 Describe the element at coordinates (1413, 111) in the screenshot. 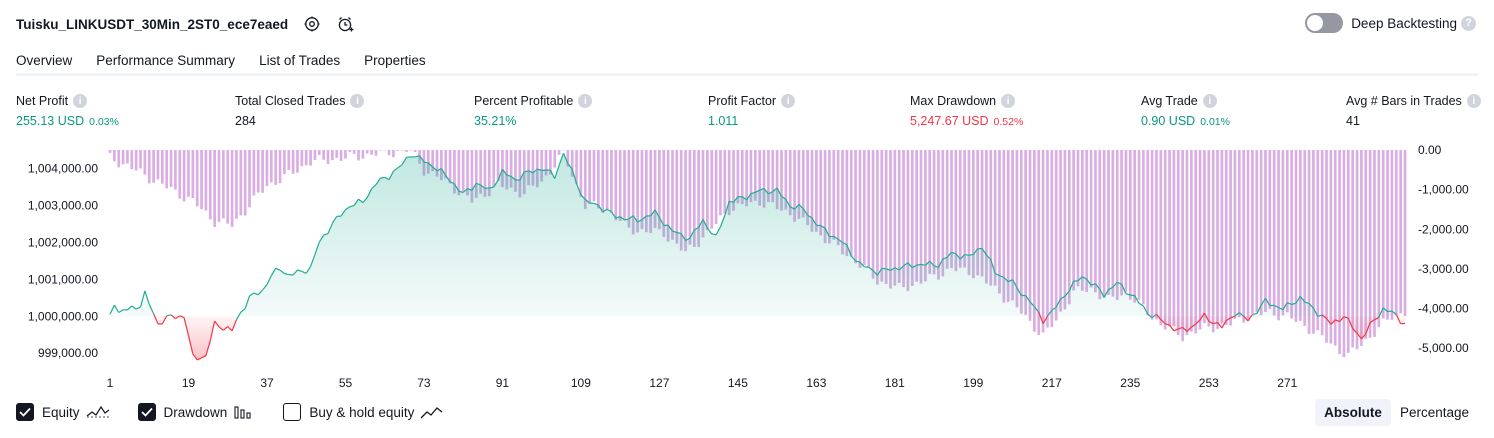

I see `metric-avg-bars-in-trades: Avg # Bars in Trades i 41` at that location.